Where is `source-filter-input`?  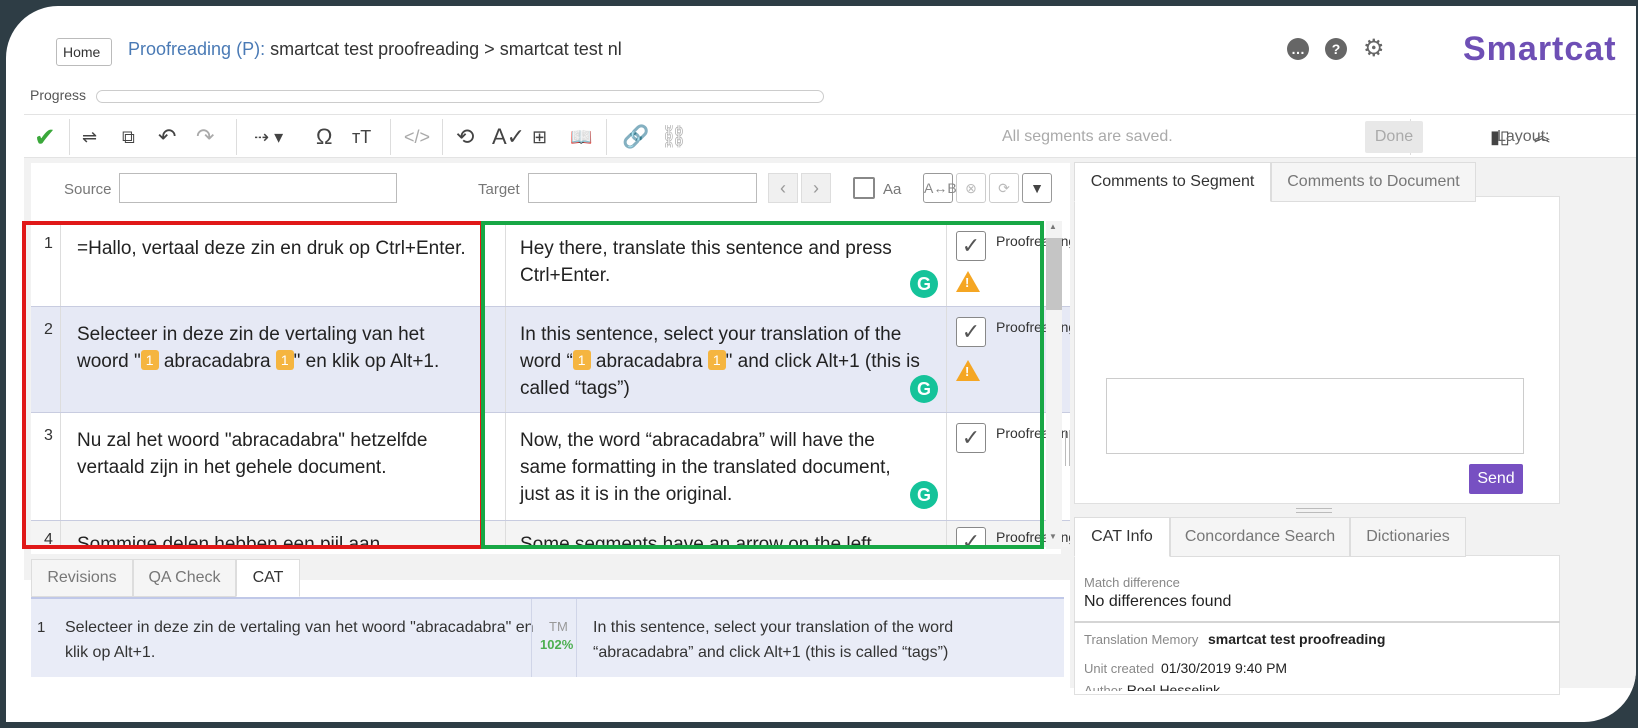 source-filter-input is located at coordinates (258, 188).